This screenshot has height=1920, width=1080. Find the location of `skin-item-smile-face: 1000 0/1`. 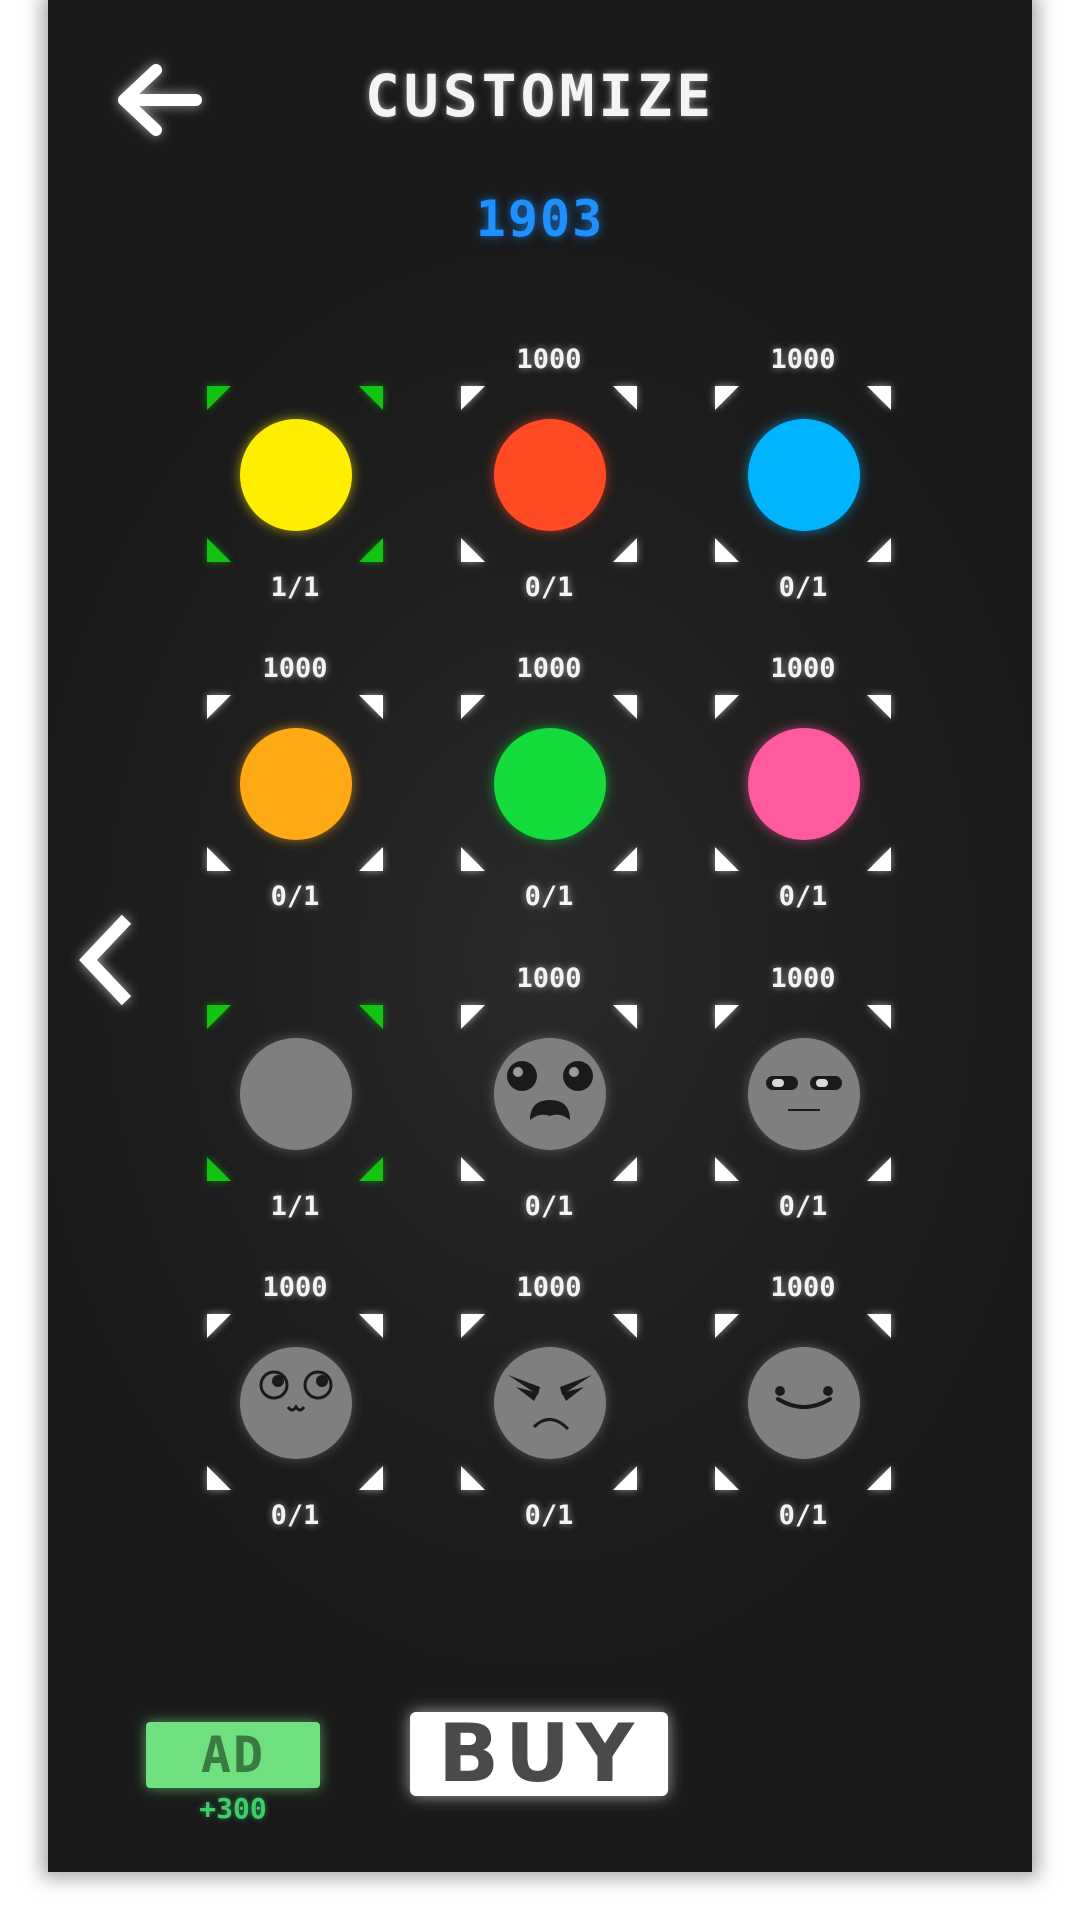

skin-item-smile-face: 1000 0/1 is located at coordinates (803, 1422).